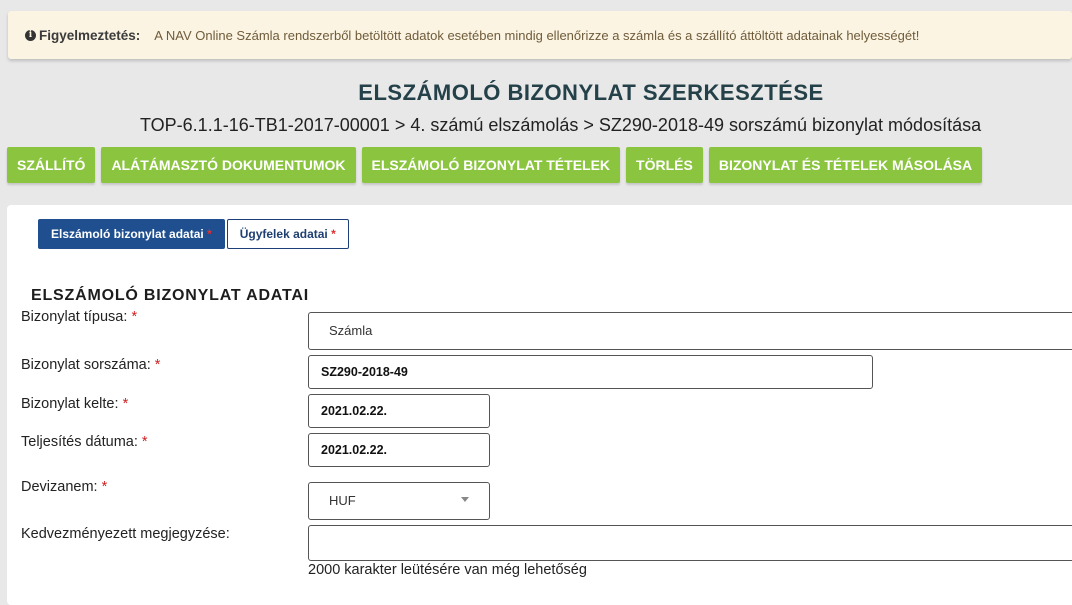  I want to click on delete-button: TÖRLÉS, so click(664, 165).